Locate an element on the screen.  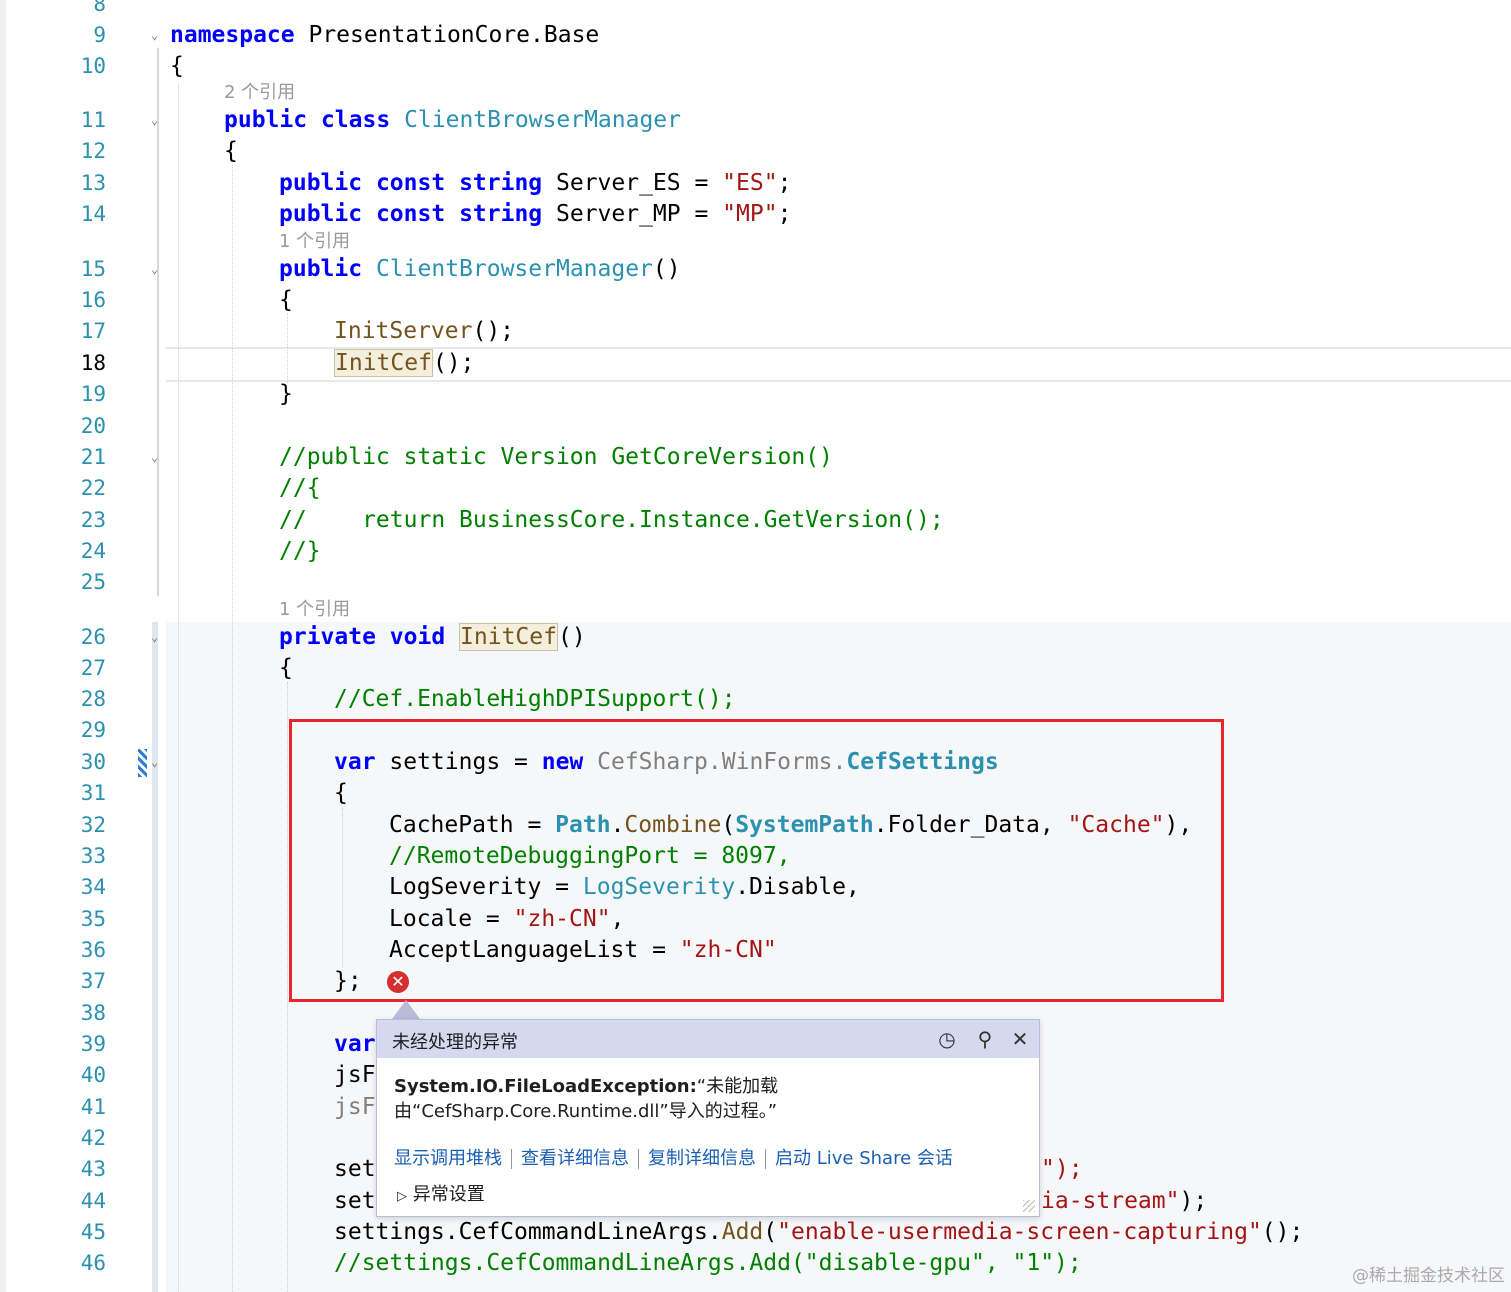
close-icon: ✕ is located at coordinates (1020, 1039).